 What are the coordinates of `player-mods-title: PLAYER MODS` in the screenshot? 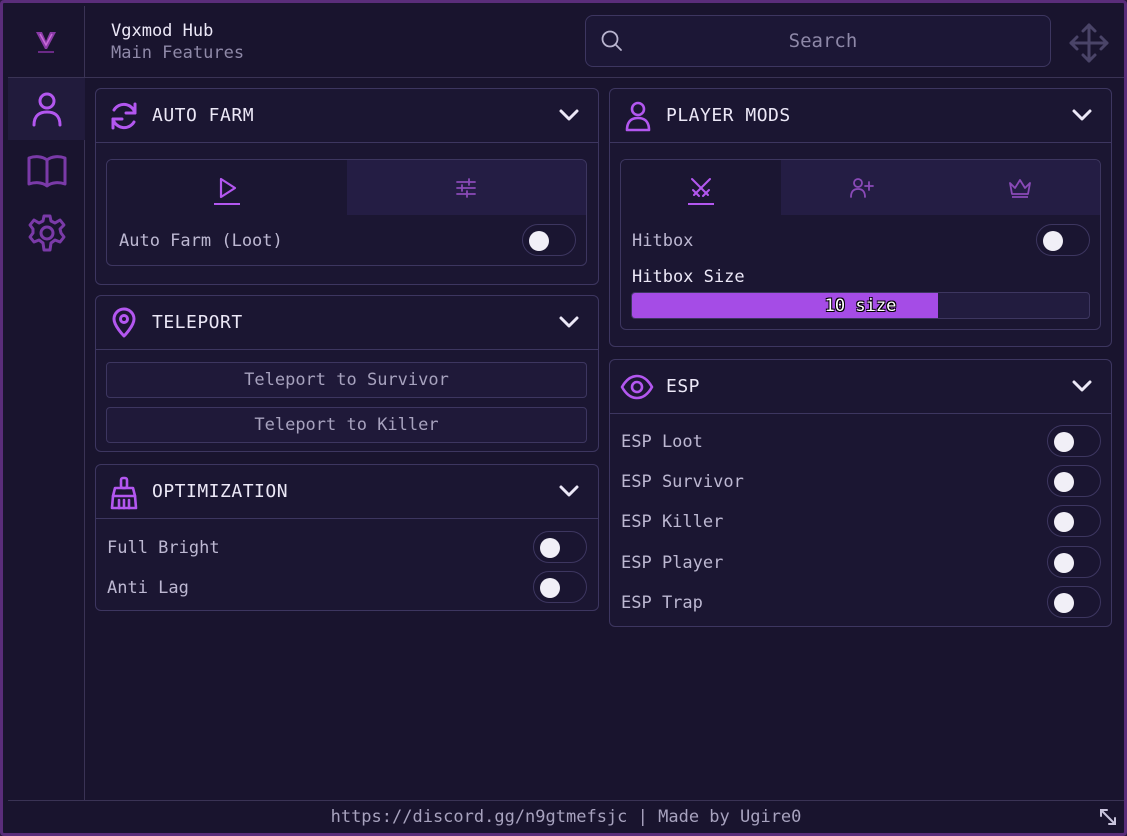 It's located at (728, 115).